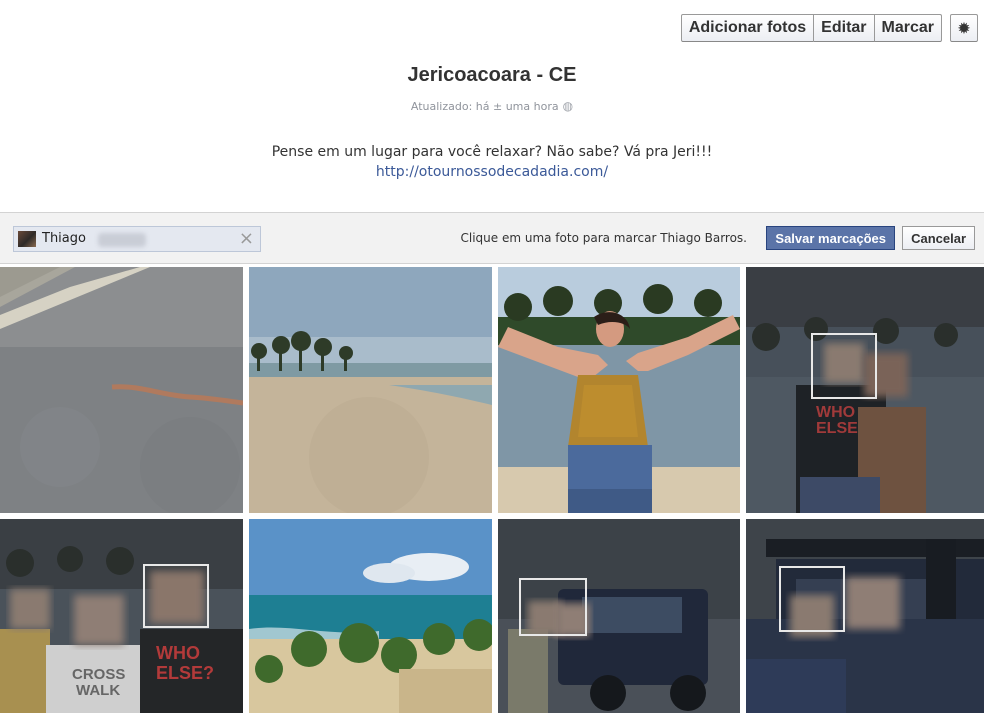 The height and width of the screenshot is (713, 984). What do you see at coordinates (865, 390) in the screenshot?
I see `photo-thumbnail: WHO ELSE?` at bounding box center [865, 390].